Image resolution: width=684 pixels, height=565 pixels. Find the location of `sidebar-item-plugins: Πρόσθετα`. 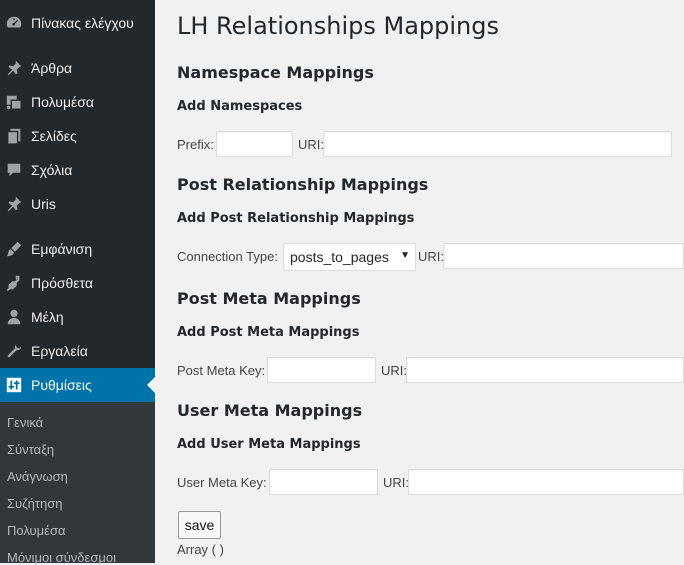

sidebar-item-plugins: Πρόσθετα is located at coordinates (77, 283).